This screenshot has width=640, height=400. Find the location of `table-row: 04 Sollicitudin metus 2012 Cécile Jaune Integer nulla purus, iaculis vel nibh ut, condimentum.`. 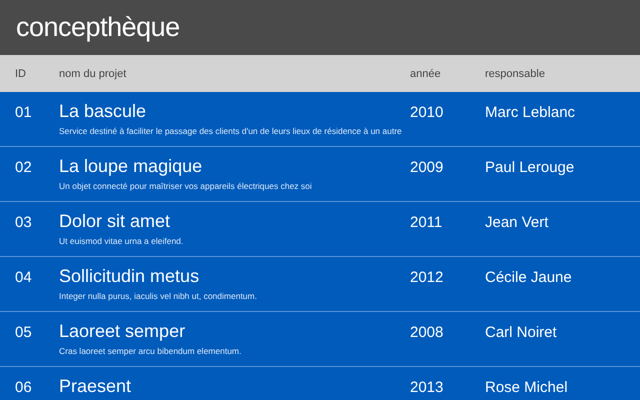

table-row: 04 Sollicitudin metus 2012 Cécile Jaune Integer nulla purus, iaculis vel nibh ut, condimentum. is located at coordinates (320, 284).